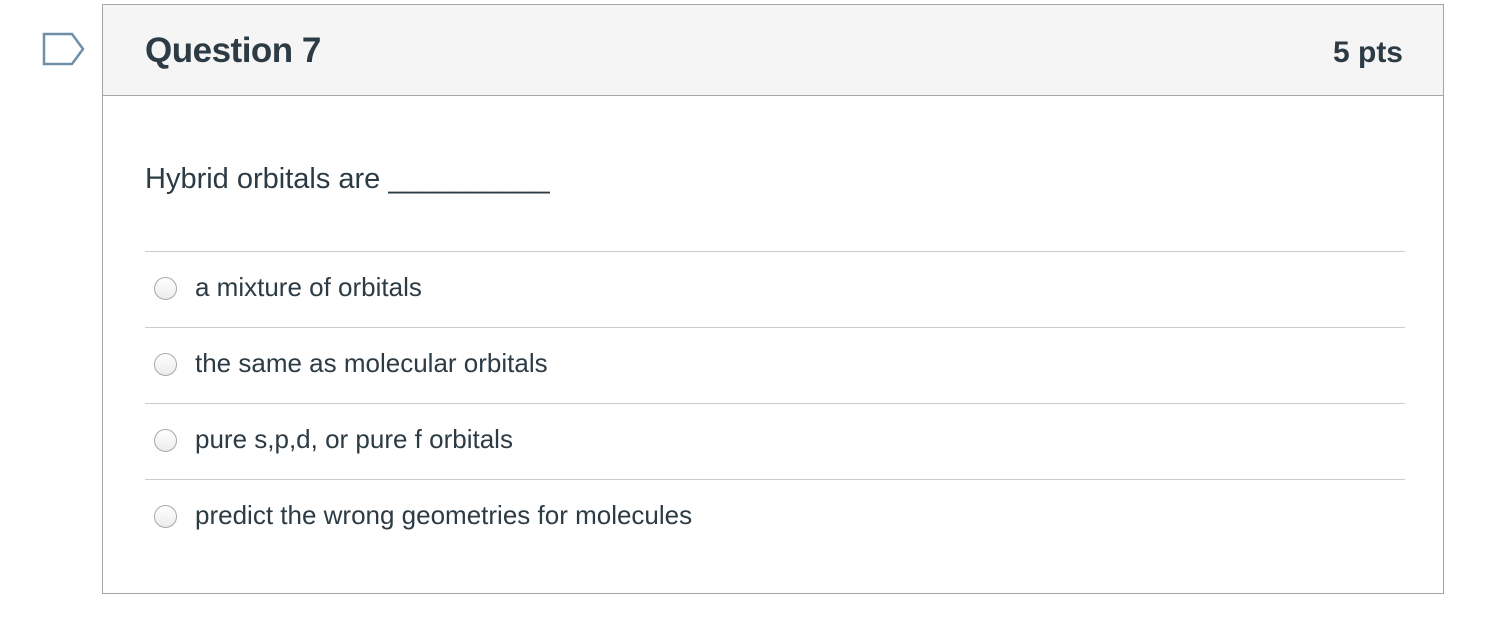 This screenshot has height=622, width=1492. Describe the element at coordinates (773, 50) in the screenshot. I see `question-header: Question 7 5 pts` at that location.